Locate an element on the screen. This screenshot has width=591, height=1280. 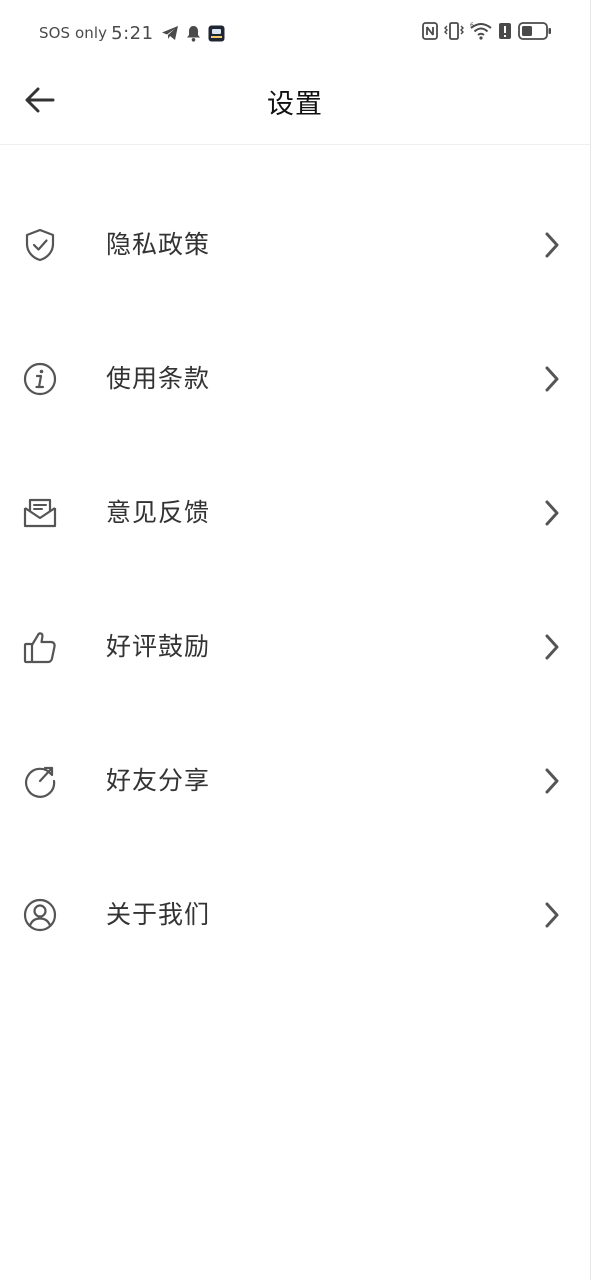
menu-item-label: 使用条款 is located at coordinates (158, 378).